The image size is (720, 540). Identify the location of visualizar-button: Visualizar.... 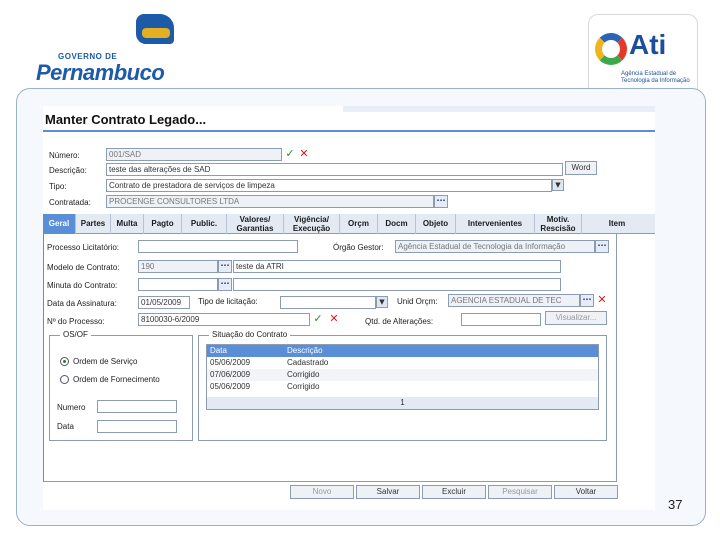
(576, 318).